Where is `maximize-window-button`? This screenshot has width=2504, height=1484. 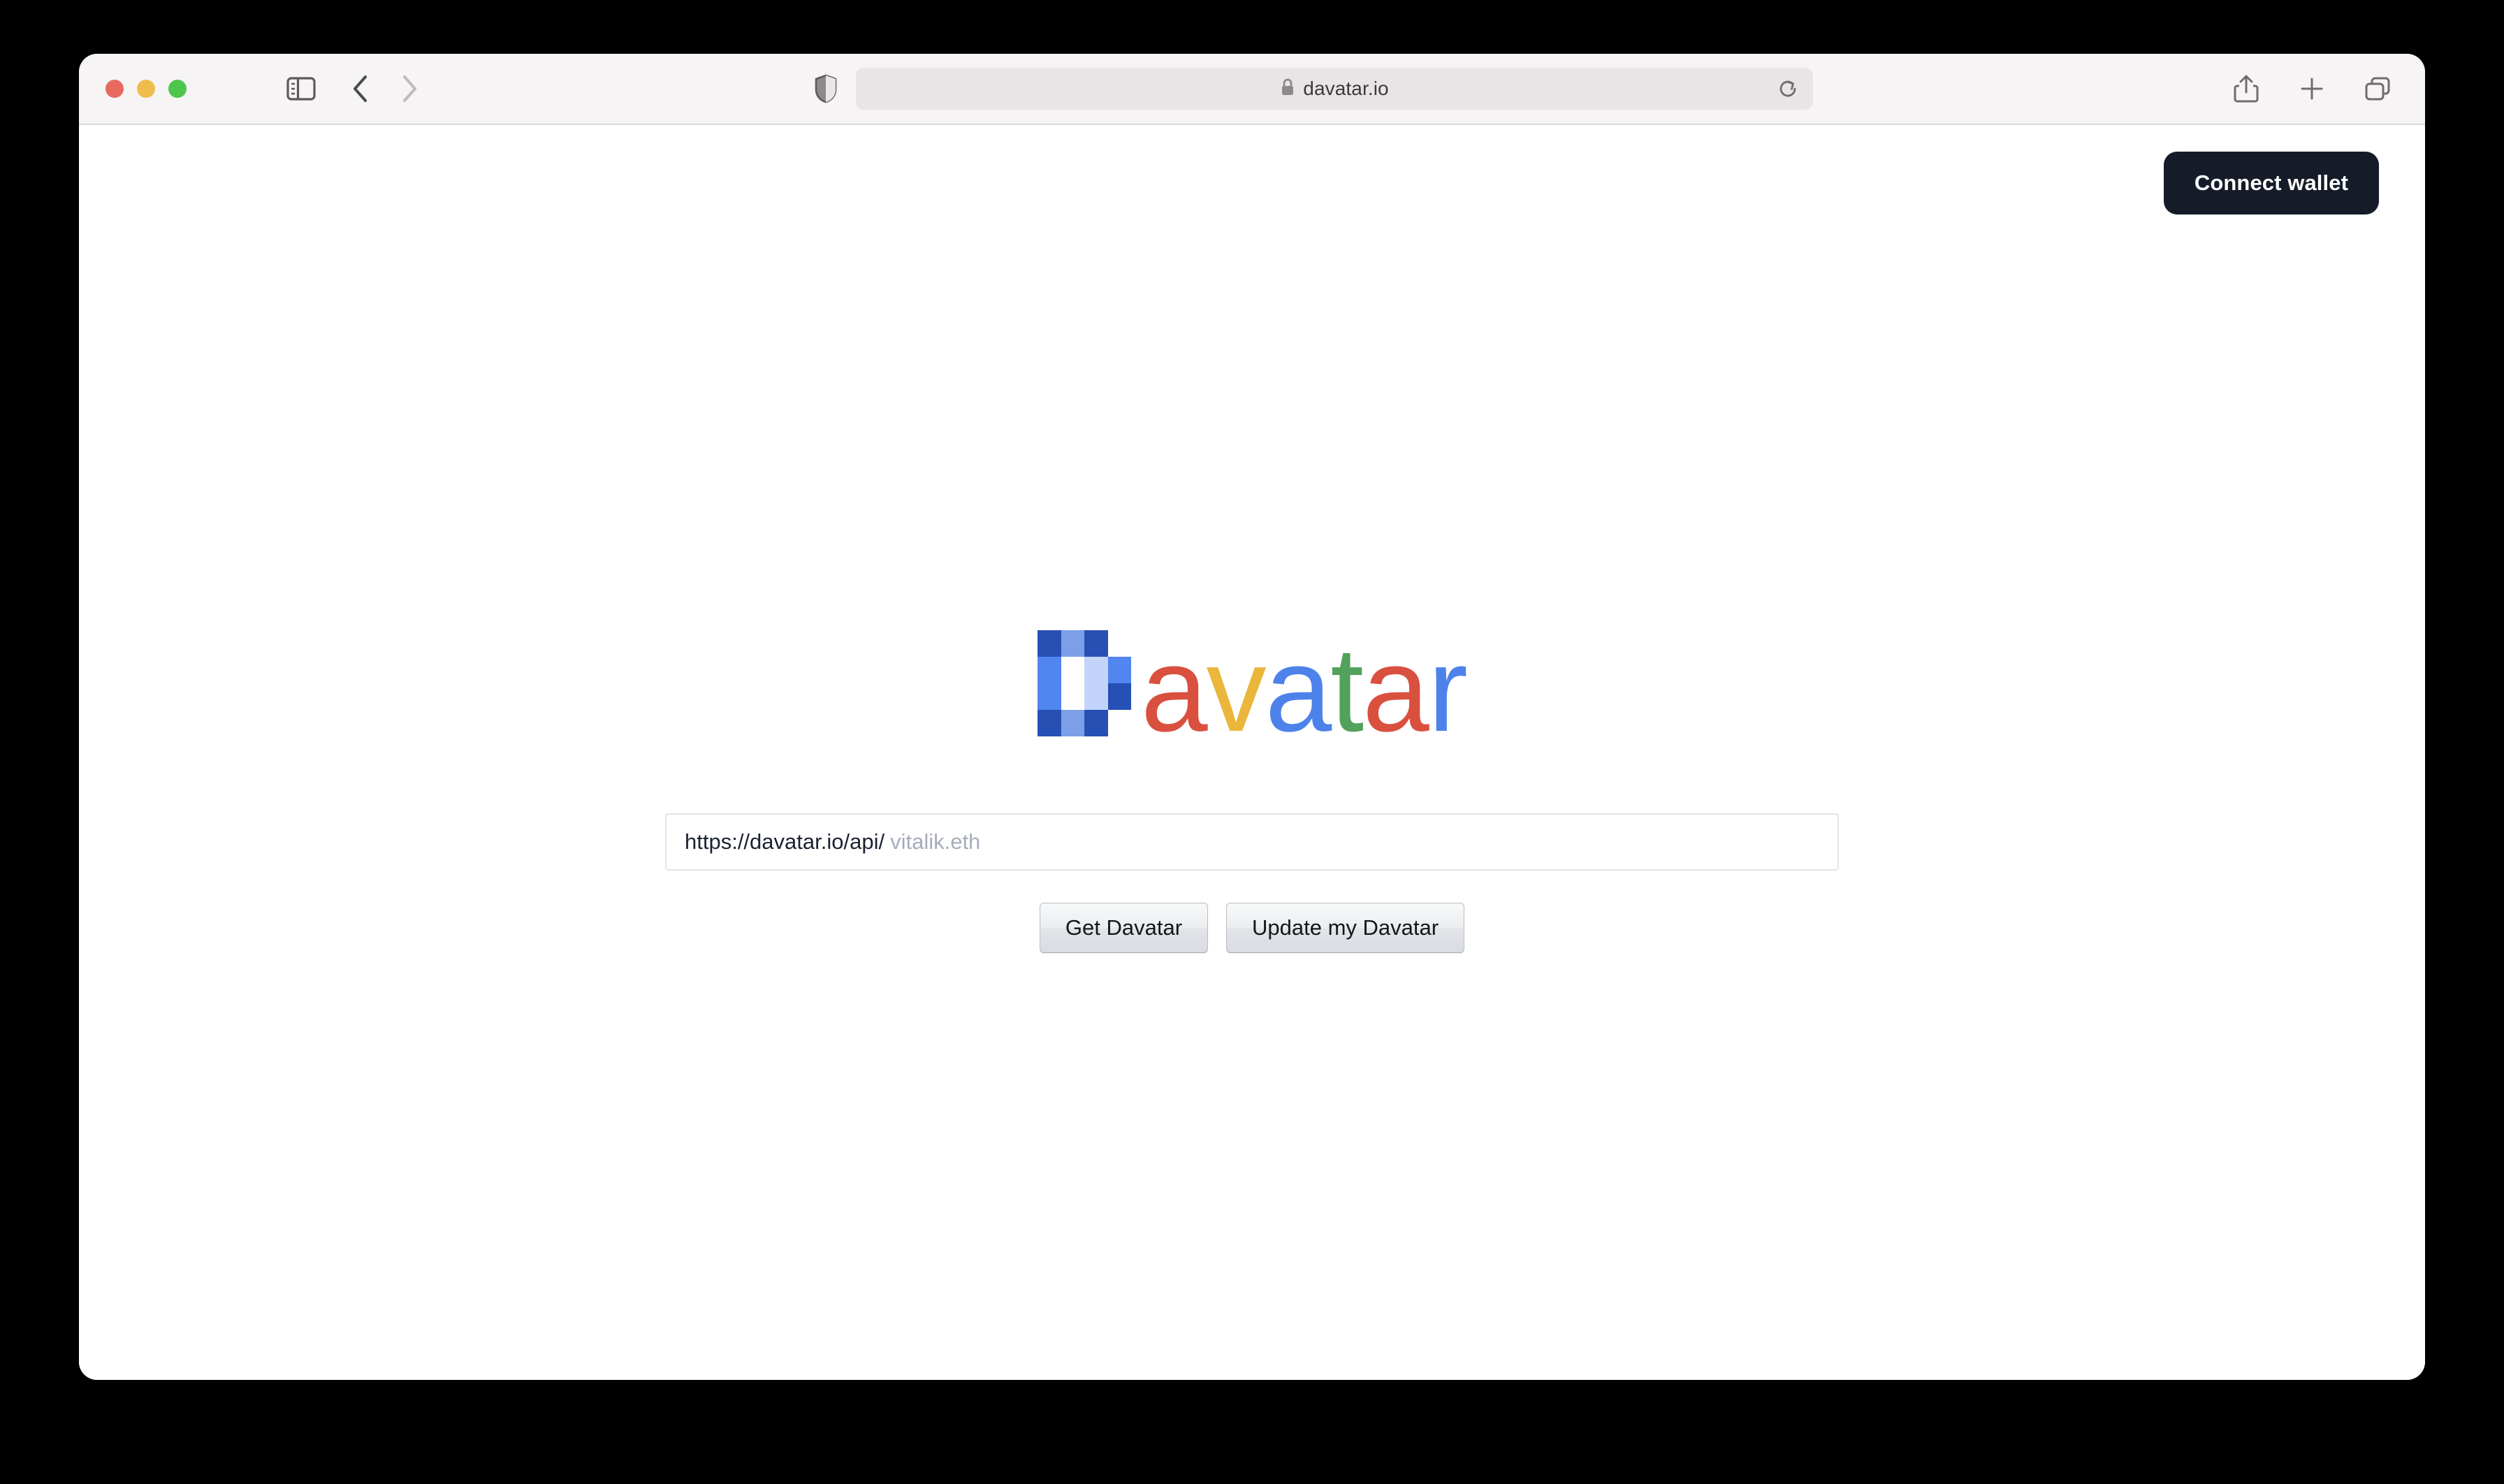
maximize-window-button is located at coordinates (177, 89).